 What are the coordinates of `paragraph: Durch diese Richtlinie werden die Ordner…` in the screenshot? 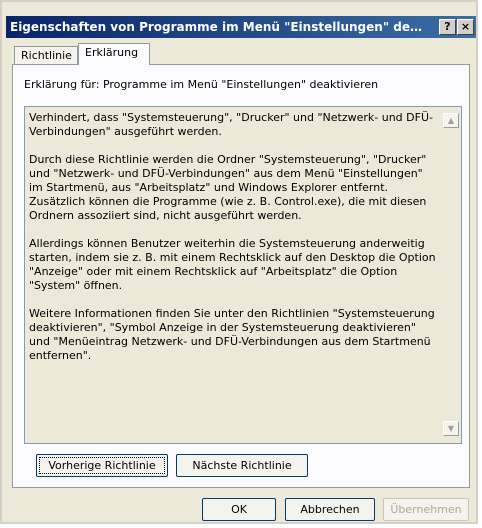 It's located at (228, 187).